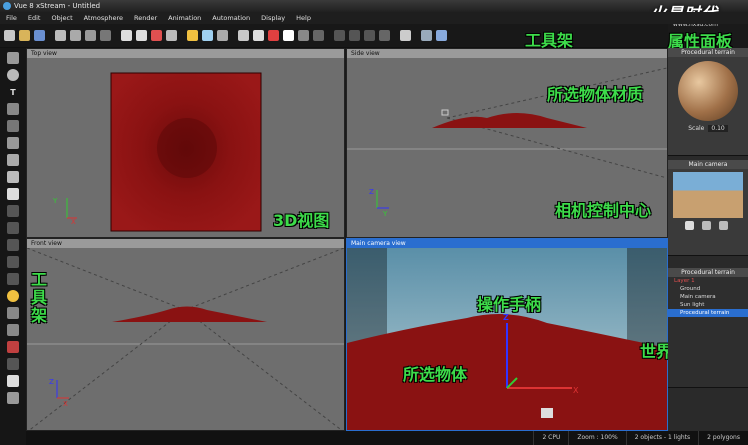  Describe the element at coordinates (90, 35) in the screenshot. I see `paste-icon` at that location.